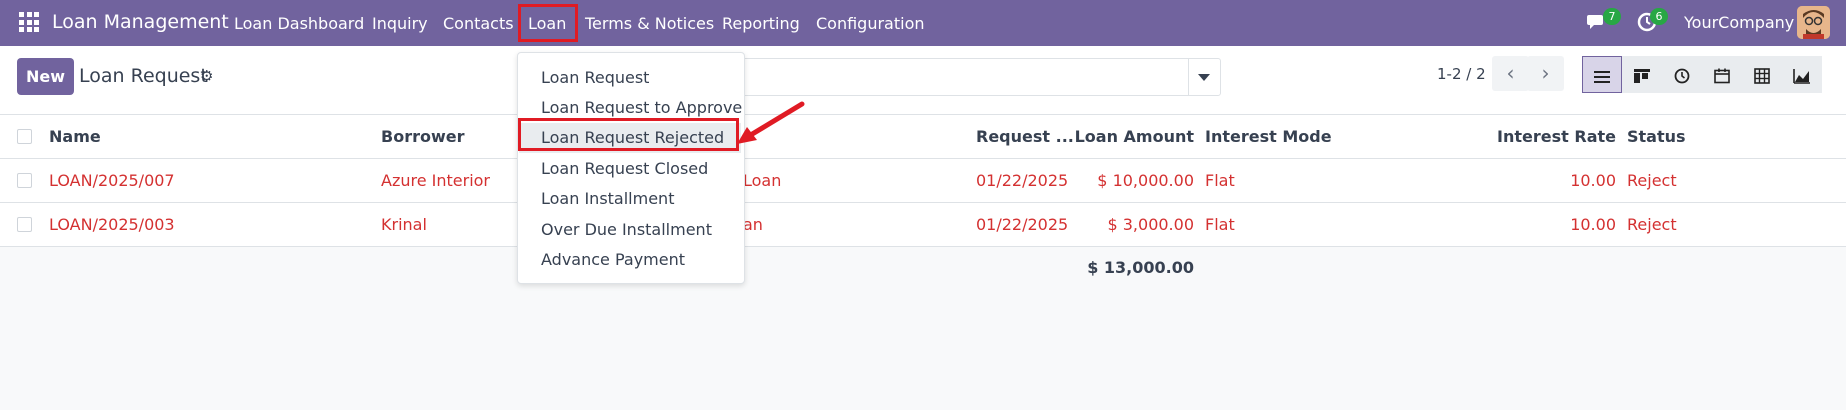  Describe the element at coordinates (607, 199) in the screenshot. I see `dropdown-item-loan-installment: Loan Installment` at that location.